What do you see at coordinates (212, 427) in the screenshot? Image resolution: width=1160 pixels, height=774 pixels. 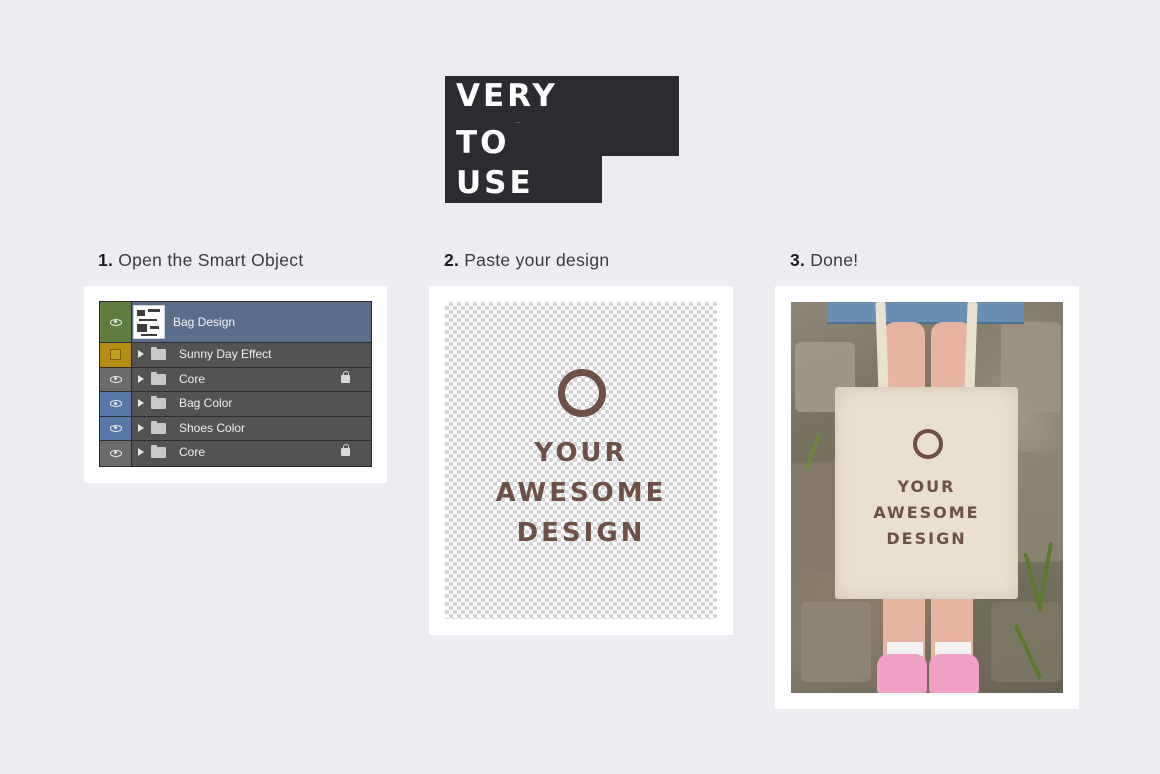 I see `layer-name: Shoes Color` at bounding box center [212, 427].